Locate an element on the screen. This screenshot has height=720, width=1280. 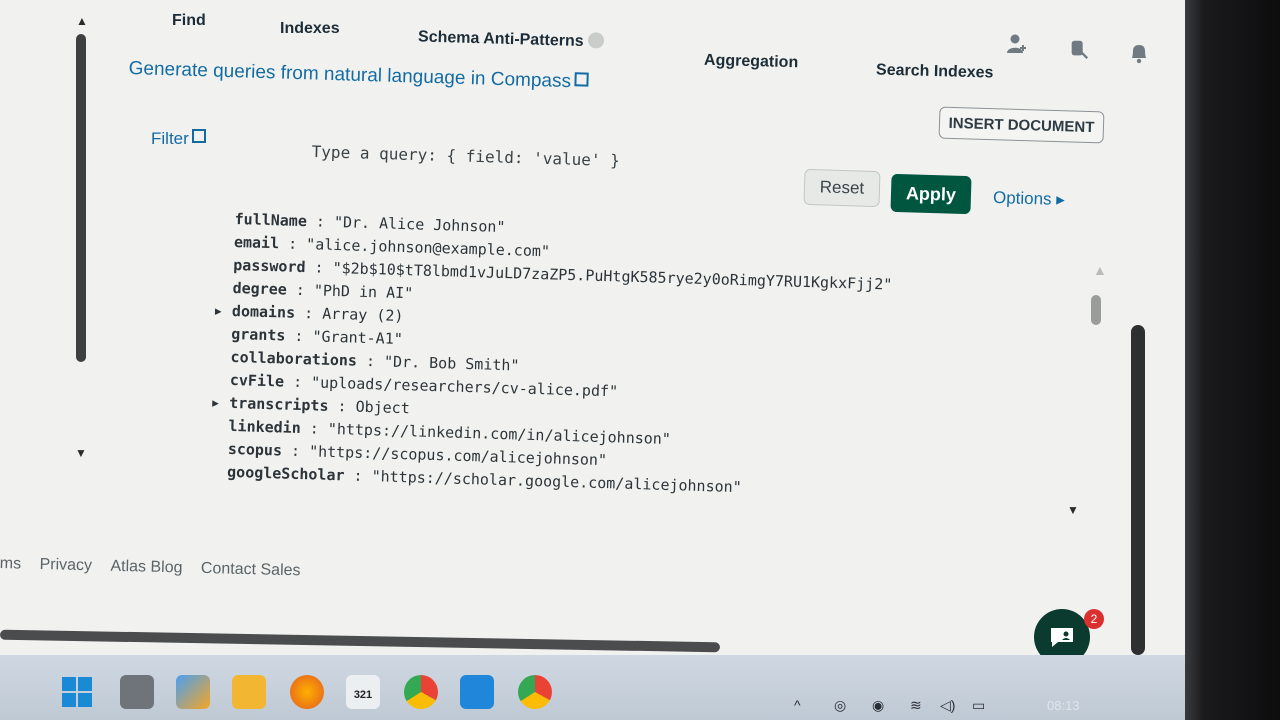
field-value: Array (2) is located at coordinates (362, 315).